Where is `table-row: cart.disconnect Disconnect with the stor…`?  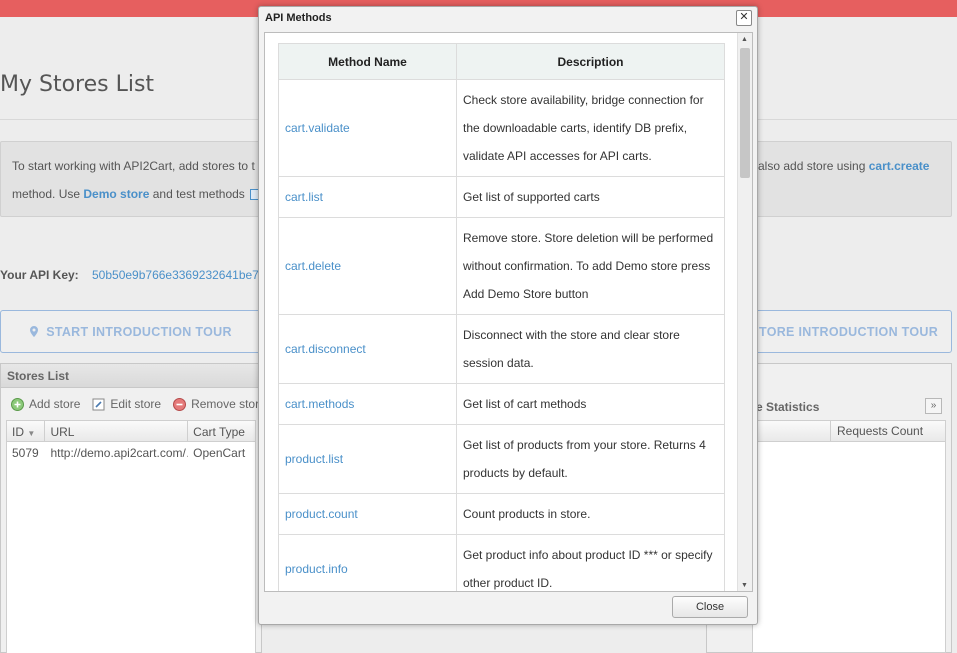
table-row: cart.disconnect Disconnect with the stor… is located at coordinates (502, 349).